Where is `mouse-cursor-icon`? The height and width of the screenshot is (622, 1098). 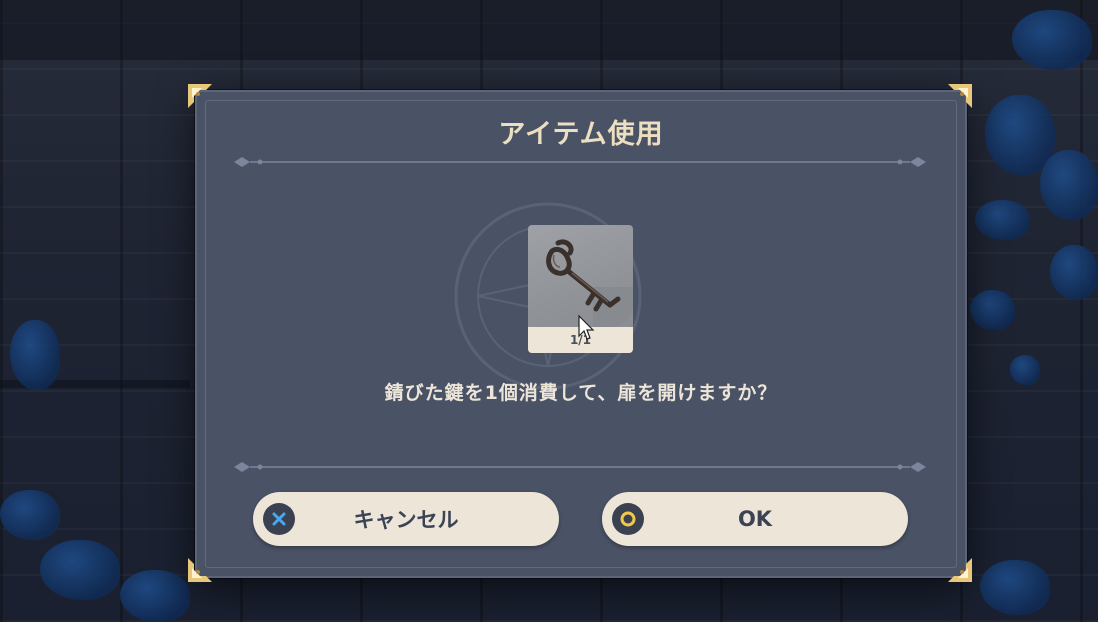
mouse-cursor-icon is located at coordinates (586, 327).